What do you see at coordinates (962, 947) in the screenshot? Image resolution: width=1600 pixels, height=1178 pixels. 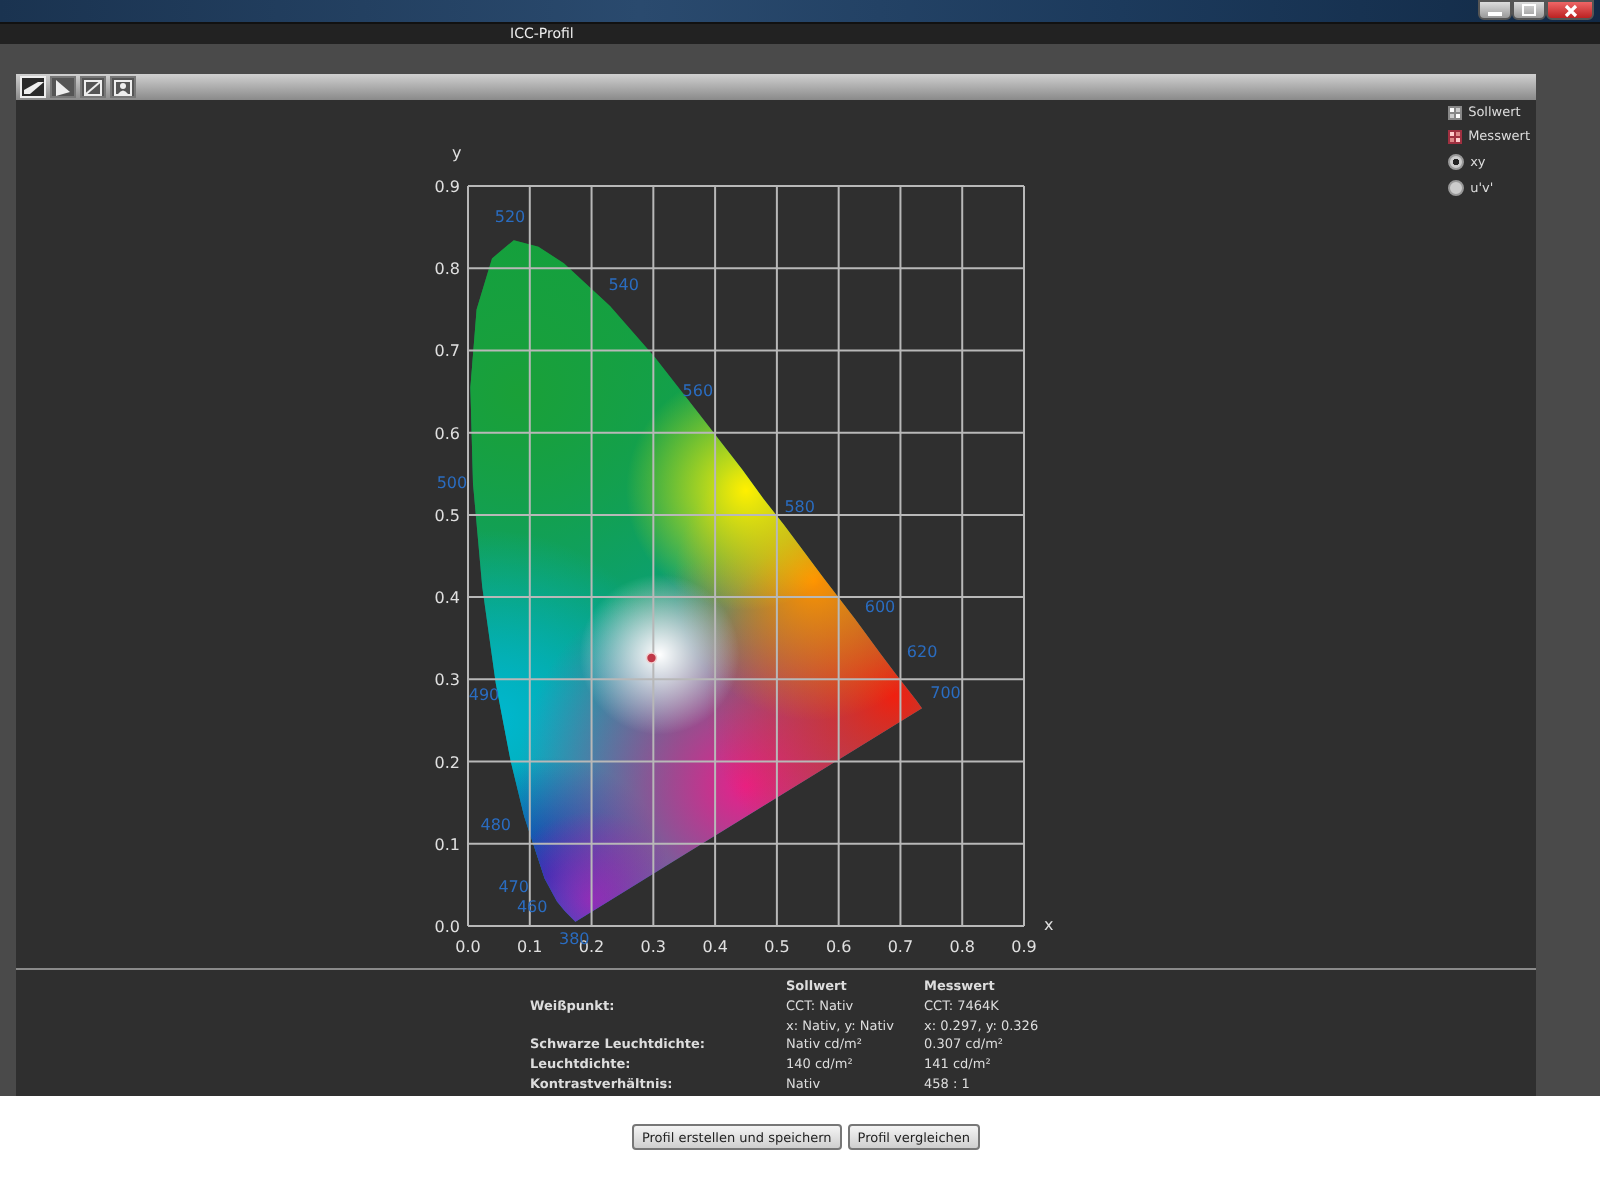 I see `x-axis-tick-label: 0.8` at bounding box center [962, 947].